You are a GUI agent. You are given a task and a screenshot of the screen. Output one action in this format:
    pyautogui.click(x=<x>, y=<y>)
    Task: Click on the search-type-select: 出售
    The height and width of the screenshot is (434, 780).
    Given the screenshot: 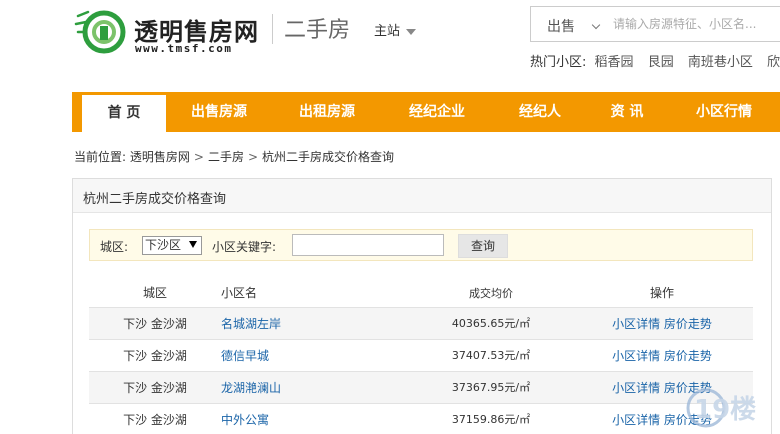 What is the action you would take?
    pyautogui.click(x=574, y=26)
    